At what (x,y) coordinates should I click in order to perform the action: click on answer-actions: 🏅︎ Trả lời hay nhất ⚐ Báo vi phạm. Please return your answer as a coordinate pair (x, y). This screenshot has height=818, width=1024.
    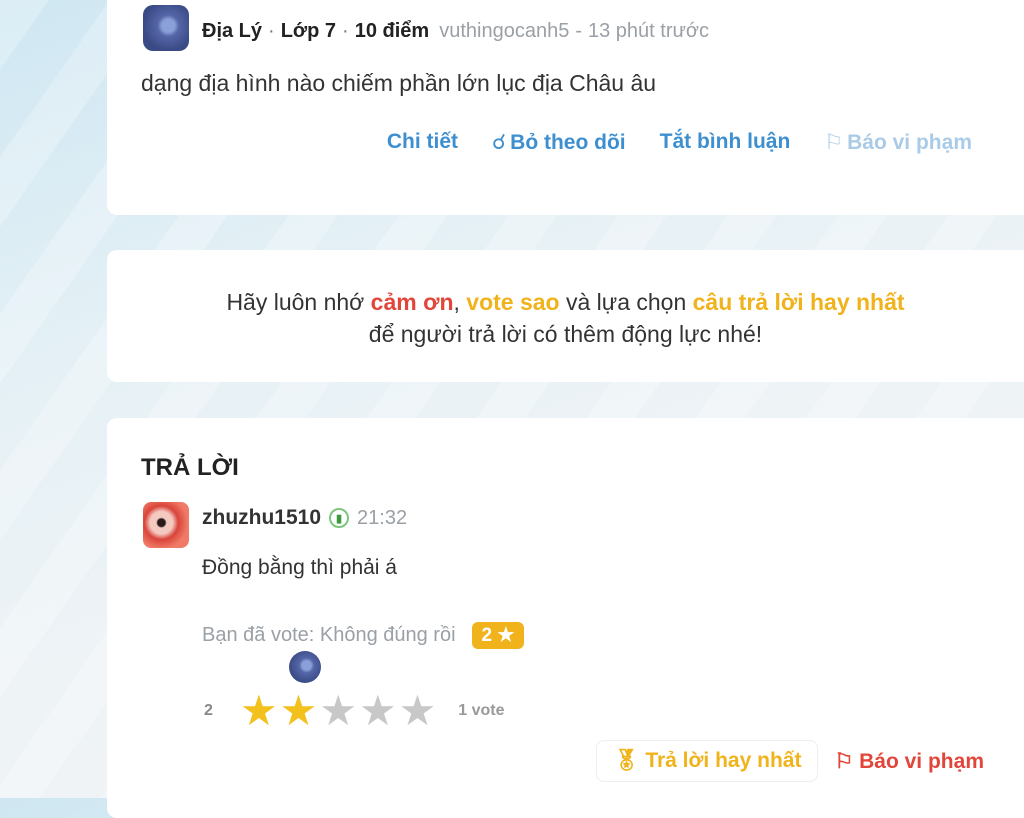
    Looking at the image, I should click on (789, 761).